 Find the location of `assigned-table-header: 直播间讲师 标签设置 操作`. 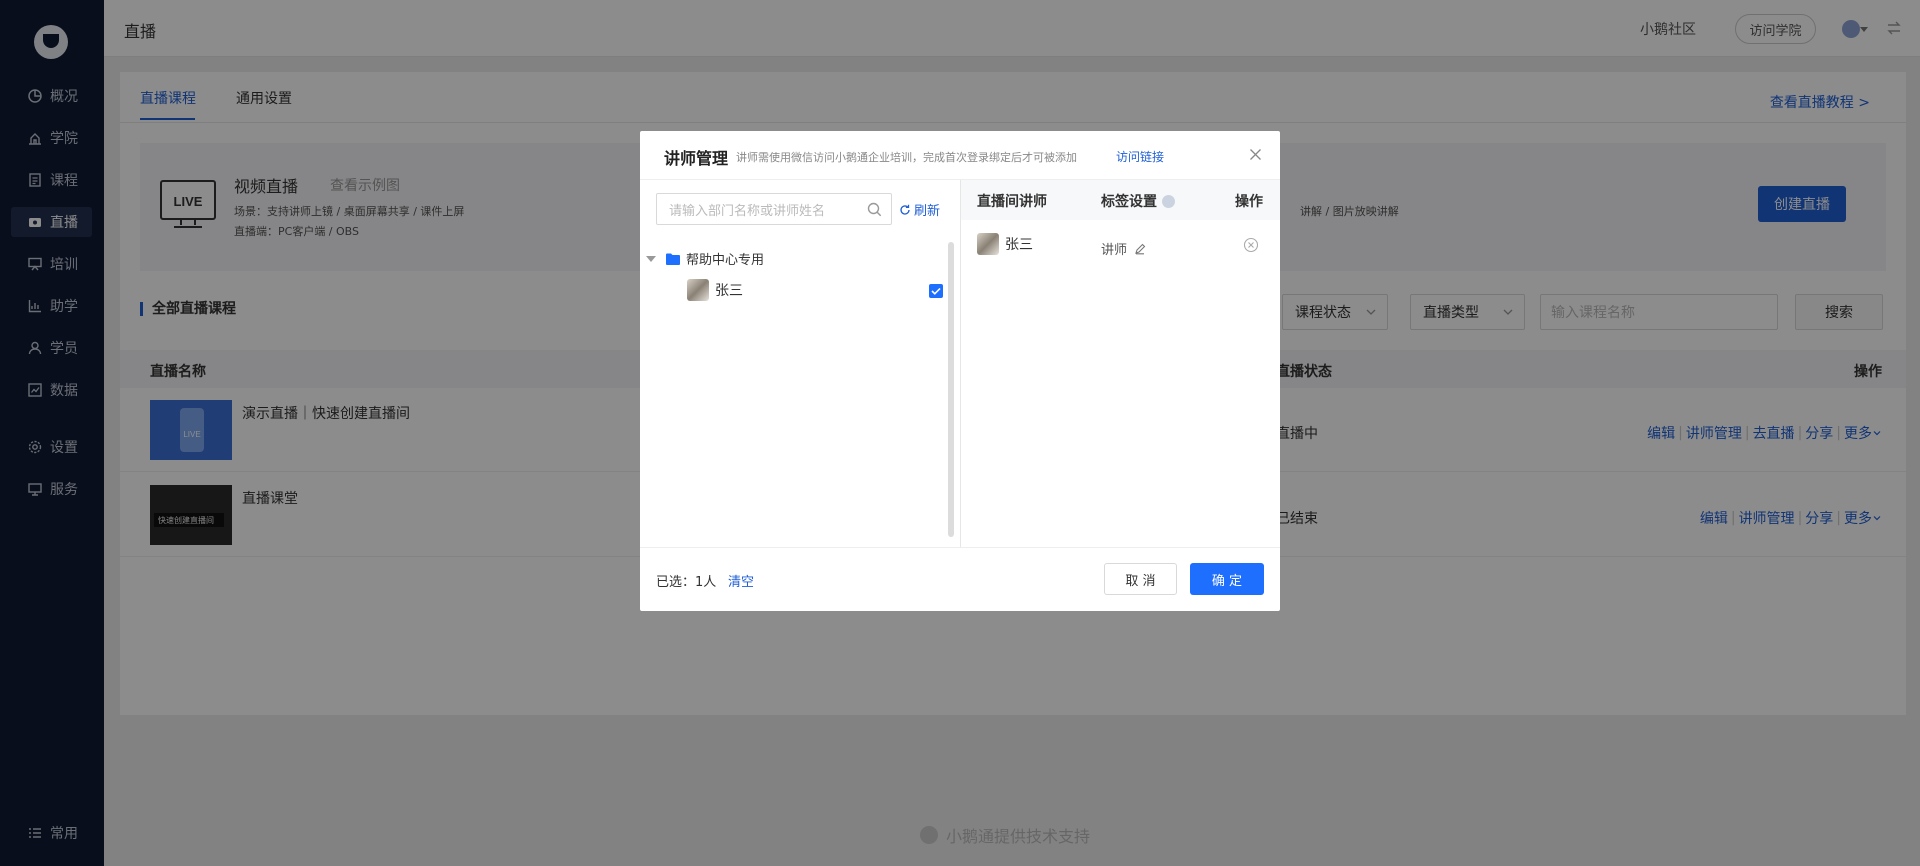

assigned-table-header: 直播间讲师 标签设置 操作 is located at coordinates (1120, 200).